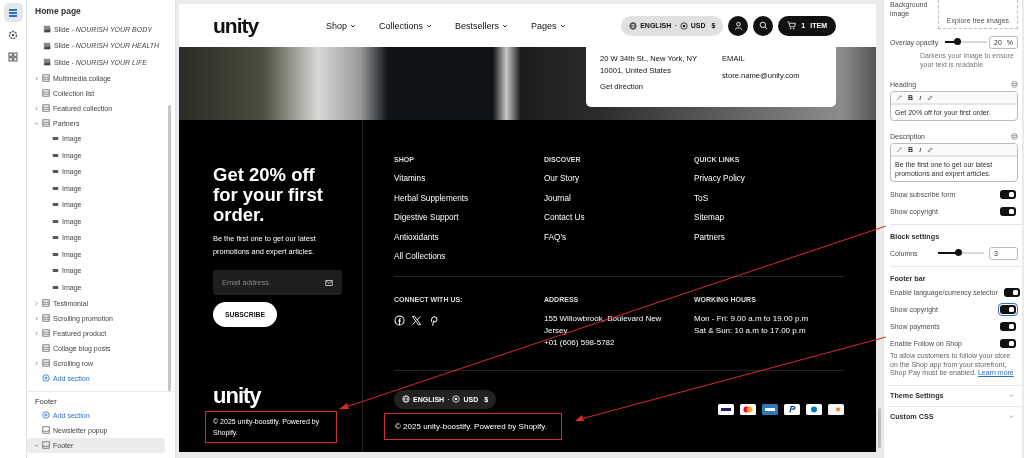 This screenshot has height=458, width=1024. I want to click on hours-text: Sat & Sun: 10 a.m to 17.00 p.m, so click(750, 330).